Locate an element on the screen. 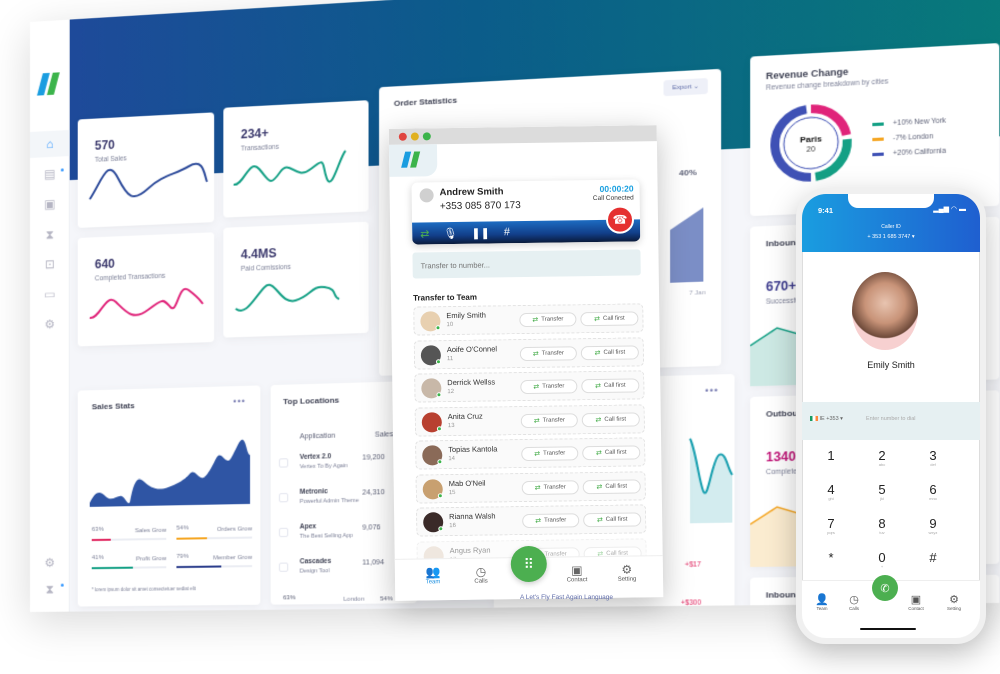 Image resolution: width=1000 pixels, height=674 pixels. mobile-tab-team: 👤 Team is located at coordinates (822, 602).